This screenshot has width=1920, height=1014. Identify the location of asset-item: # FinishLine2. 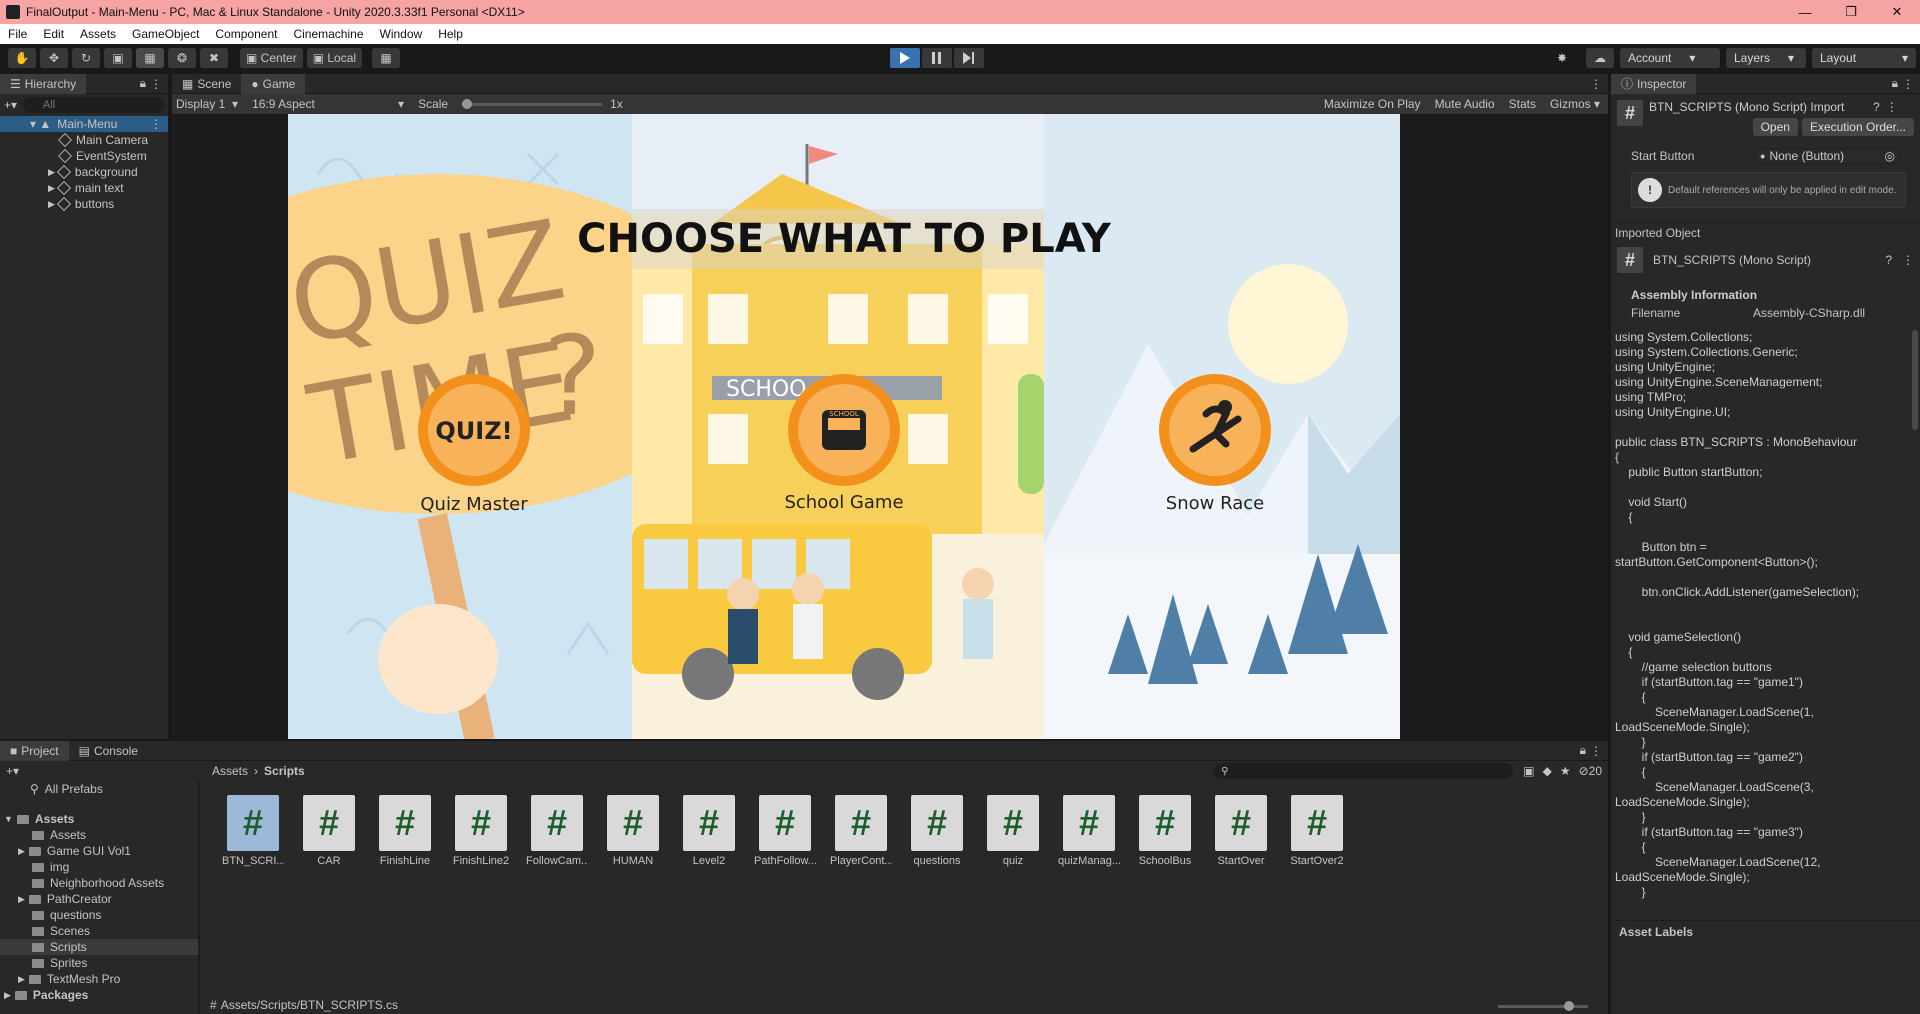
(481, 831).